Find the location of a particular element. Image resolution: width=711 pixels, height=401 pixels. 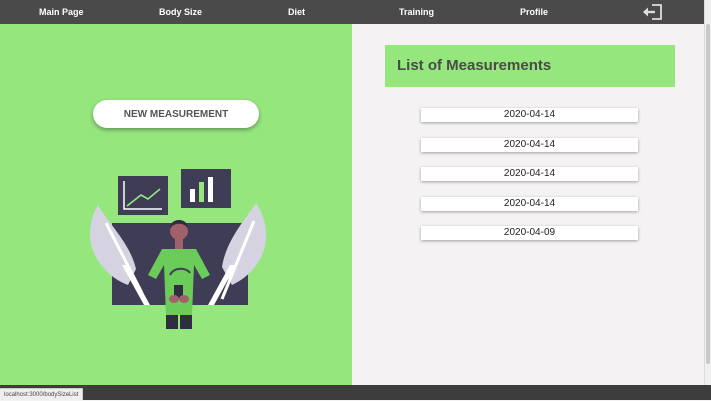

bottom-strip is located at coordinates (355, 392).